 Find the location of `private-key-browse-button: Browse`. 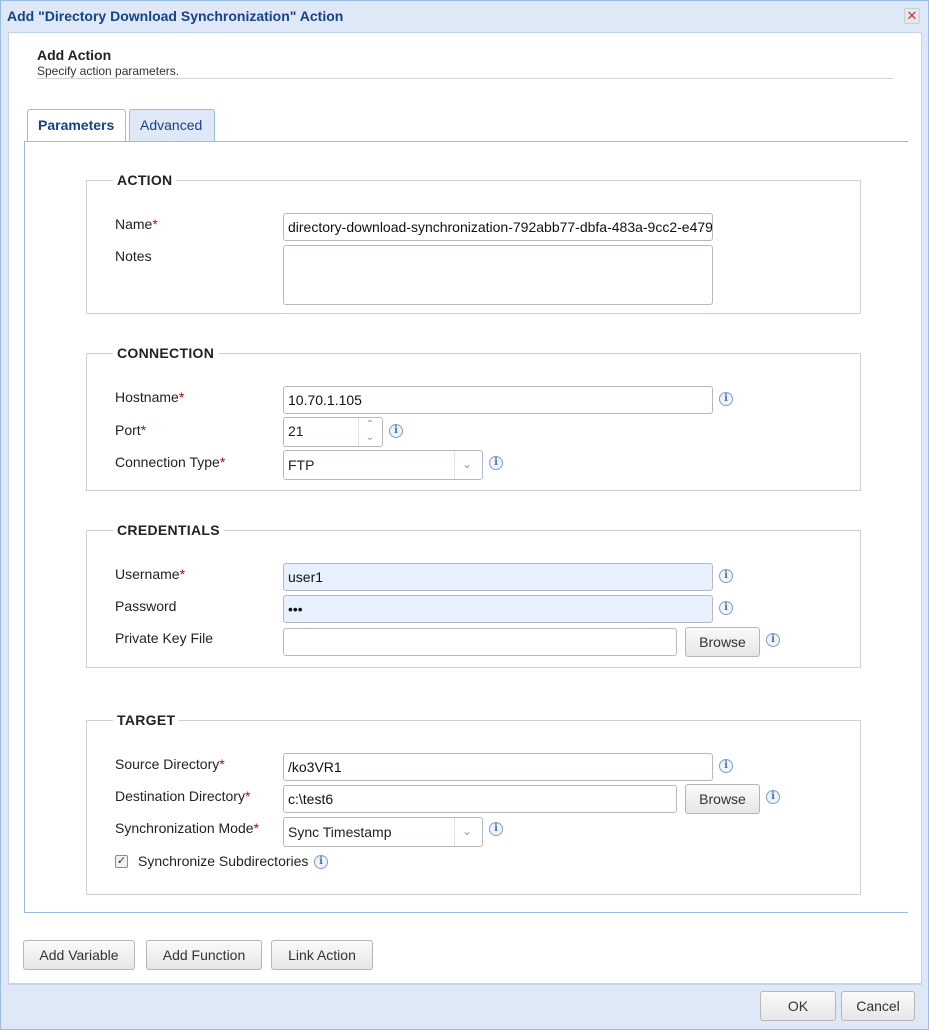

private-key-browse-button: Browse is located at coordinates (722, 642).